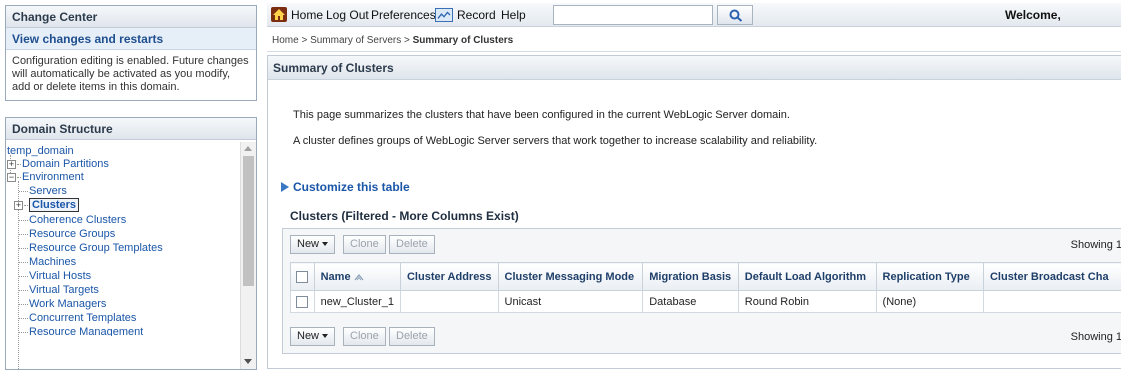 The height and width of the screenshot is (374, 1121). I want to click on scroll-thumb, so click(248, 221).